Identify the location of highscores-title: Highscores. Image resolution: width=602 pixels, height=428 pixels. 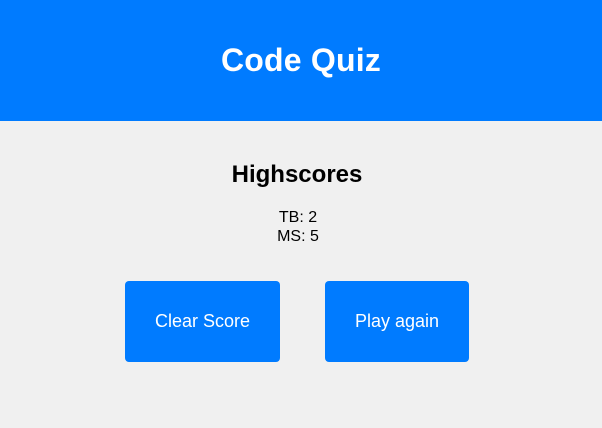
(297, 174).